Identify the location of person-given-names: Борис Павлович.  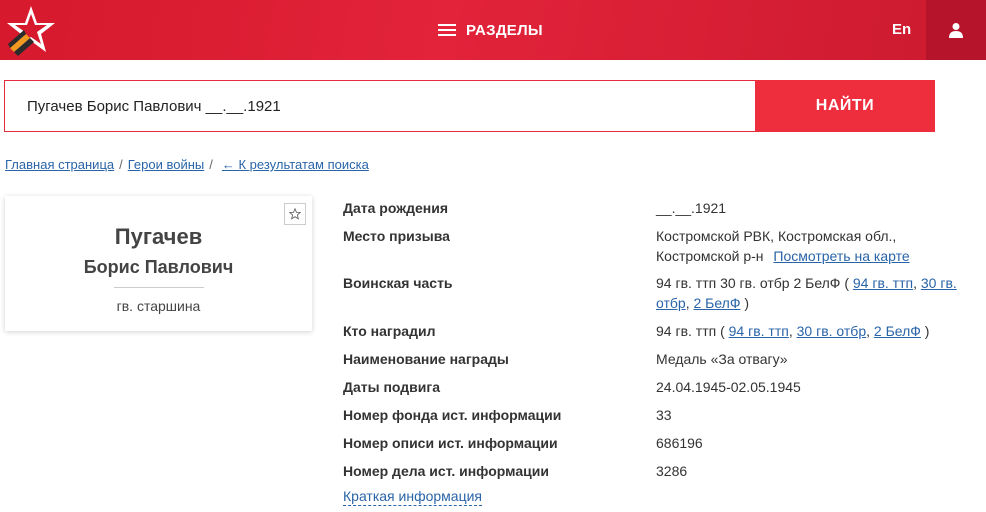
(158, 267).